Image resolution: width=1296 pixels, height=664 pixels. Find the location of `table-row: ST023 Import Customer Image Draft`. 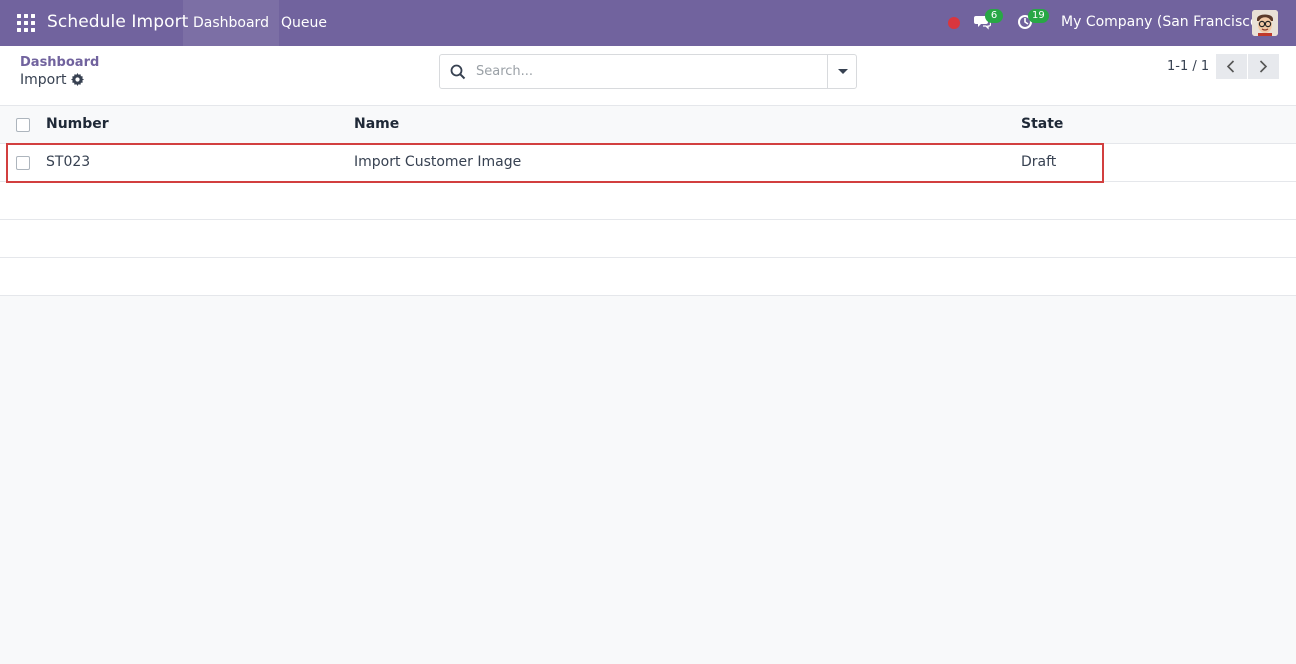

table-row: ST023 Import Customer Image Draft is located at coordinates (648, 163).